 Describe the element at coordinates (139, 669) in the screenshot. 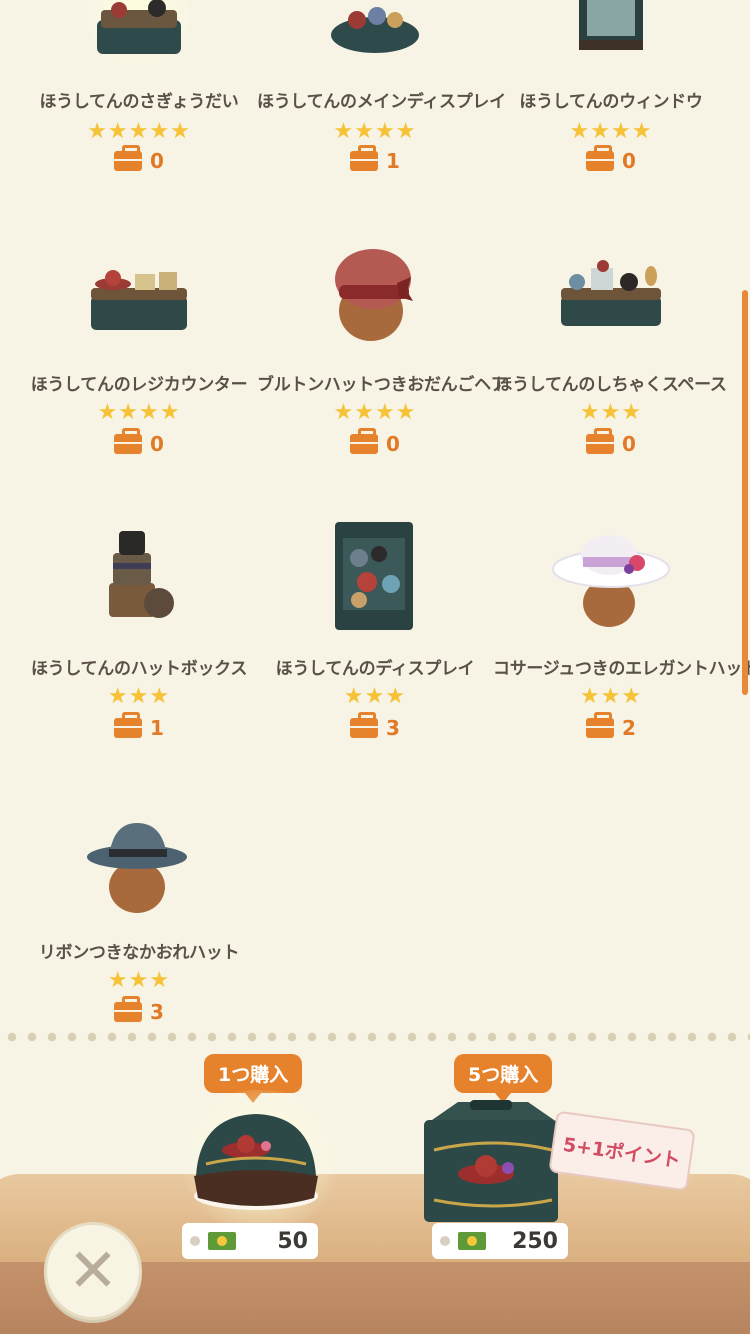

I see `item-name: ほうしてんのハットボックス` at that location.